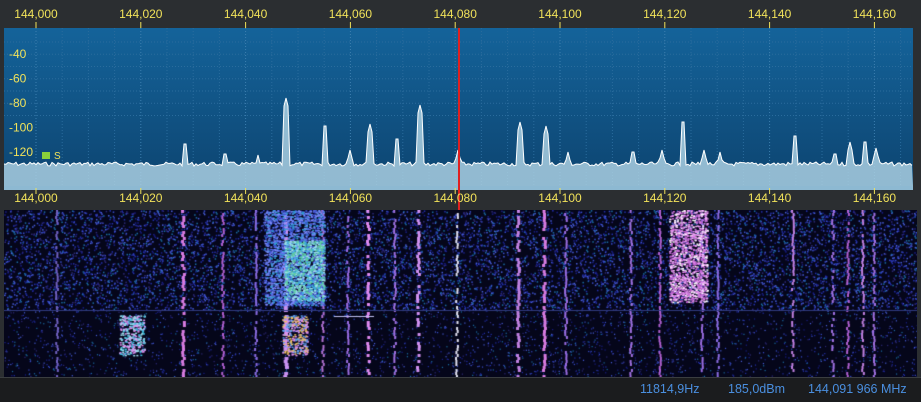 The width and height of the screenshot is (921, 402). What do you see at coordinates (246, 14) in the screenshot?
I see `top-freq-label: 144,040` at bounding box center [246, 14].